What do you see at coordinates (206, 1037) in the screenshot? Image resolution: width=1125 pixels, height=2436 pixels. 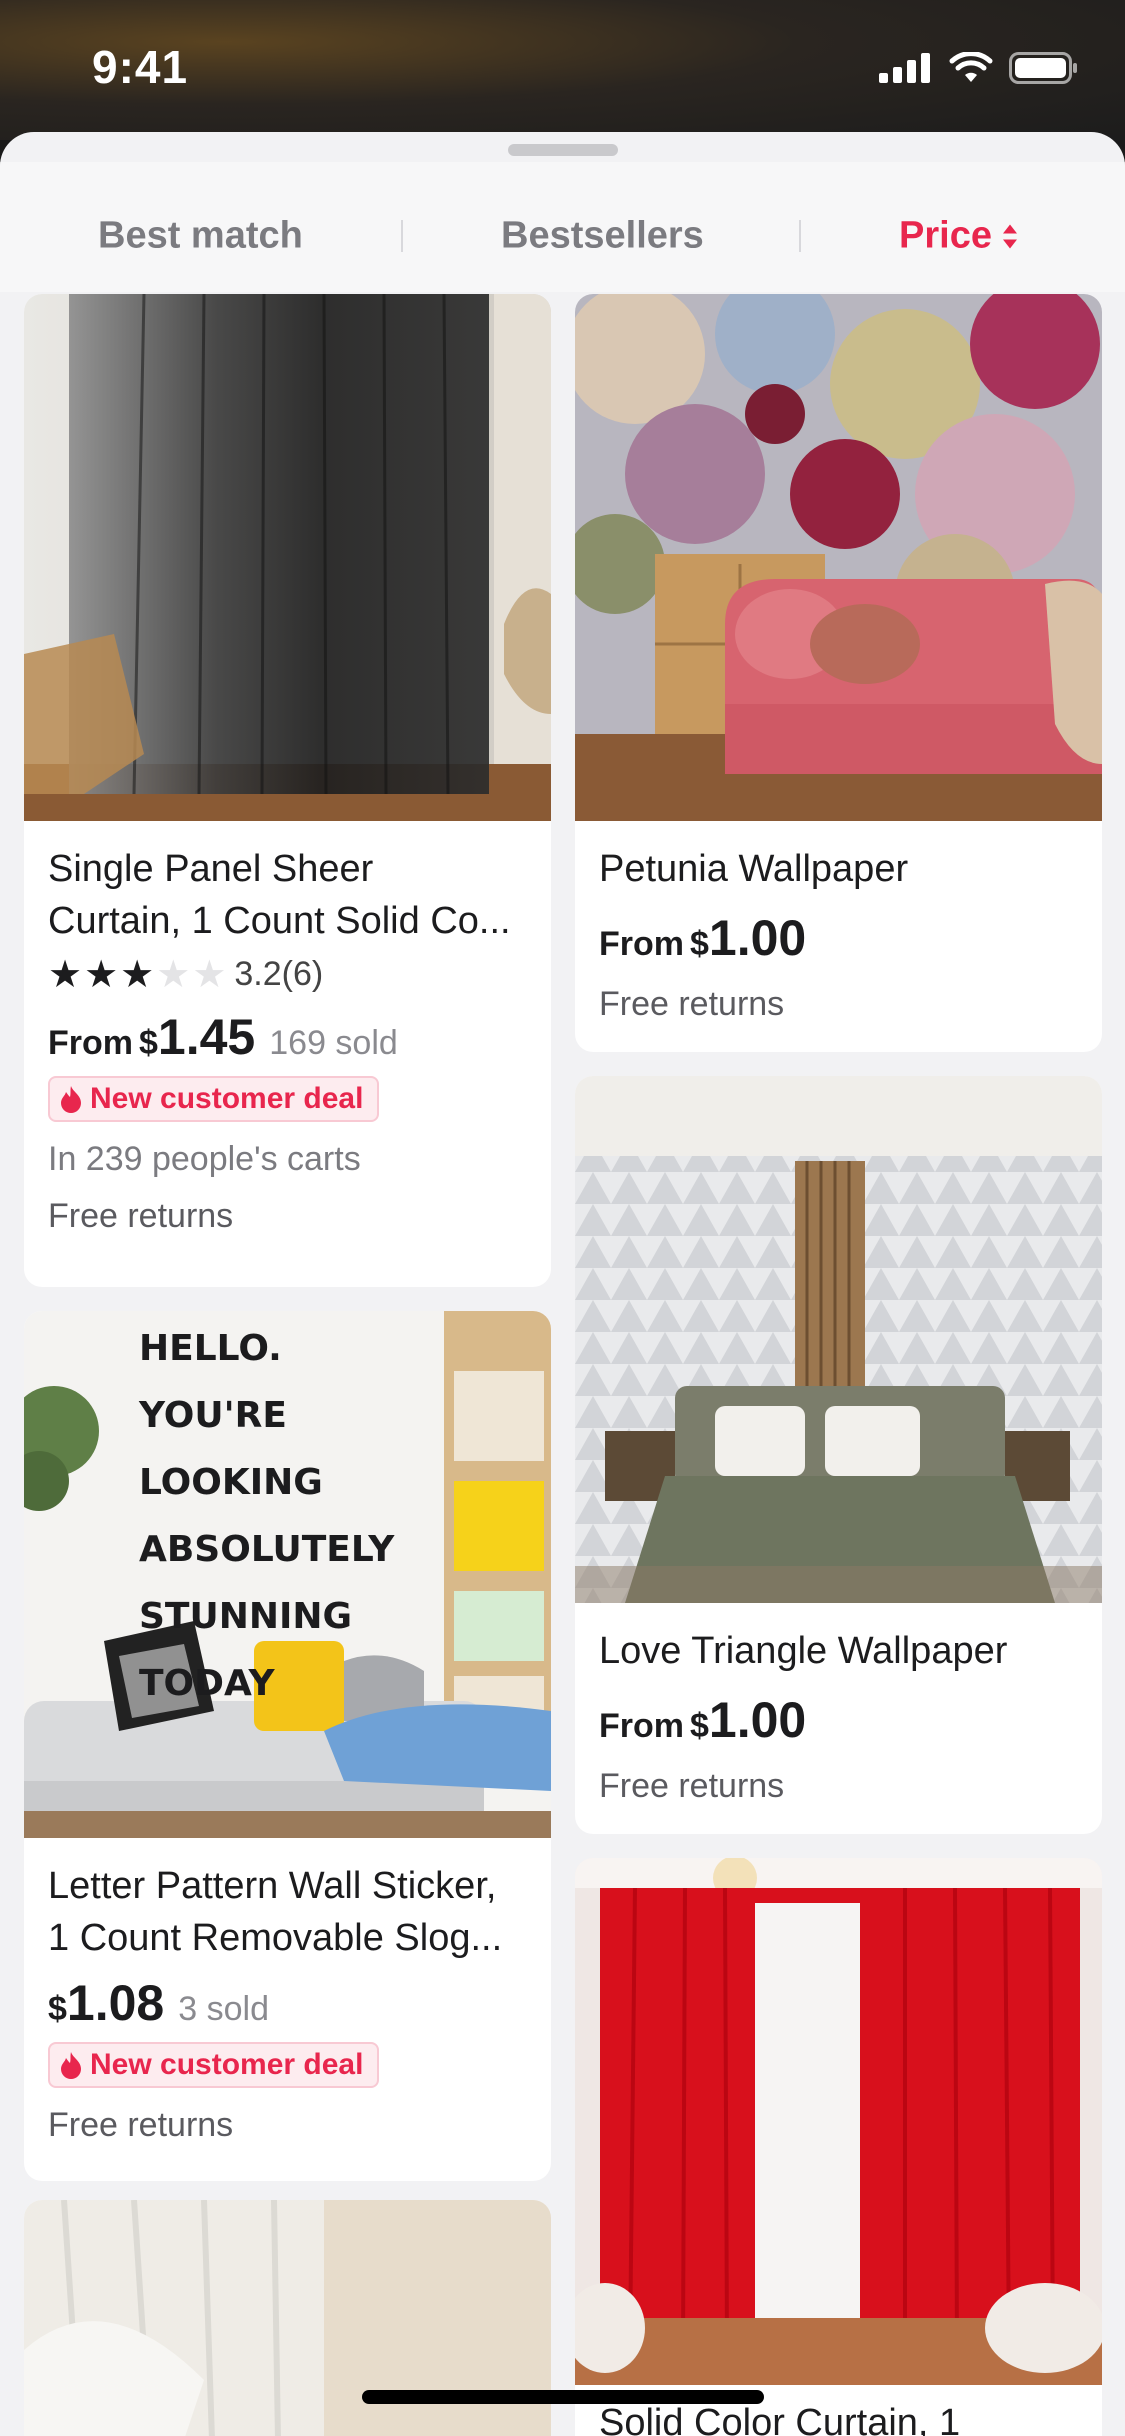 I see `price: 1.45` at bounding box center [206, 1037].